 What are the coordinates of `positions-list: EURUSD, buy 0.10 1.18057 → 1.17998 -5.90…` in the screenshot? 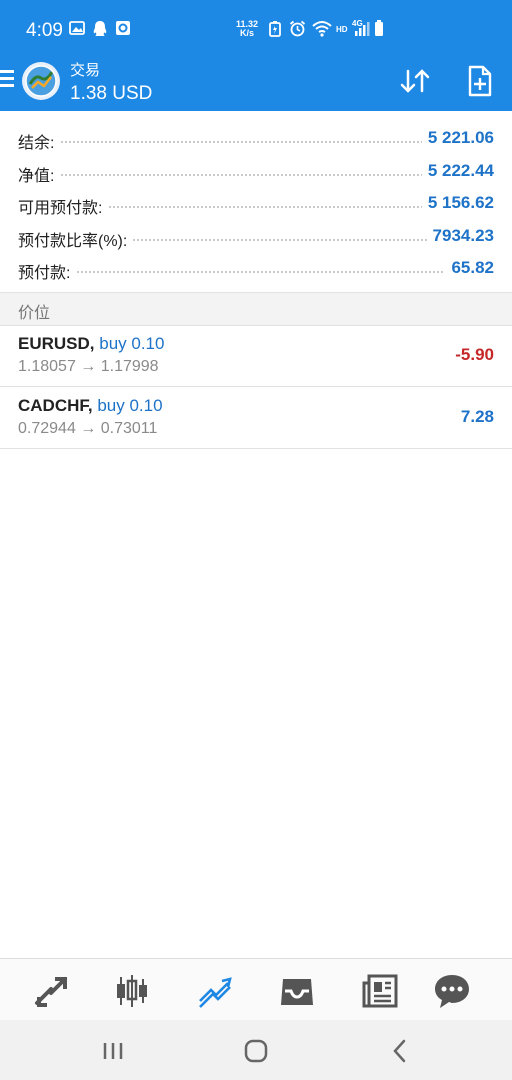 It's located at (256, 387).